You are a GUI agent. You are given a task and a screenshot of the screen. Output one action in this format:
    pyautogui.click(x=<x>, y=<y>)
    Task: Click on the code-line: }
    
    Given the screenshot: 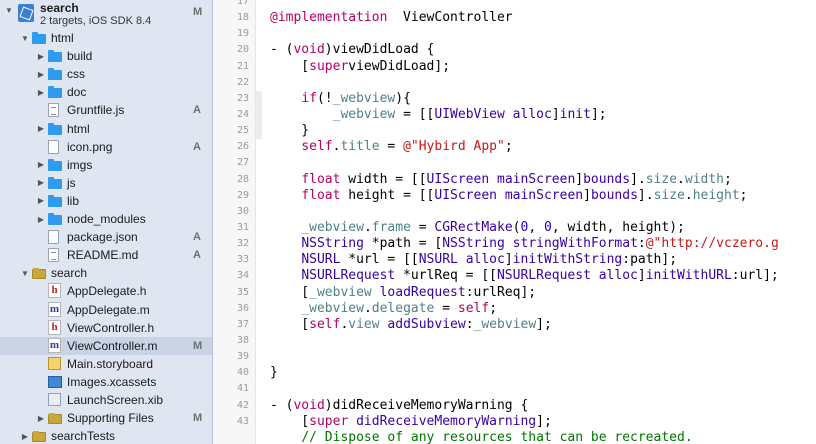 What is the action you would take?
    pyautogui.click(x=289, y=131)
    